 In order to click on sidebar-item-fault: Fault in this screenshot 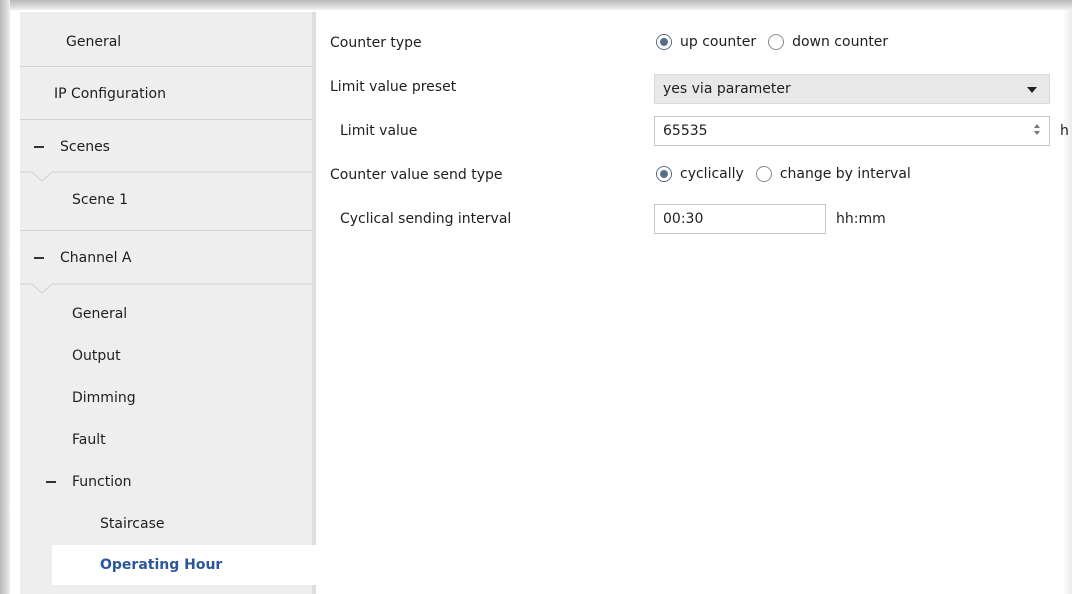, I will do `click(166, 440)`.